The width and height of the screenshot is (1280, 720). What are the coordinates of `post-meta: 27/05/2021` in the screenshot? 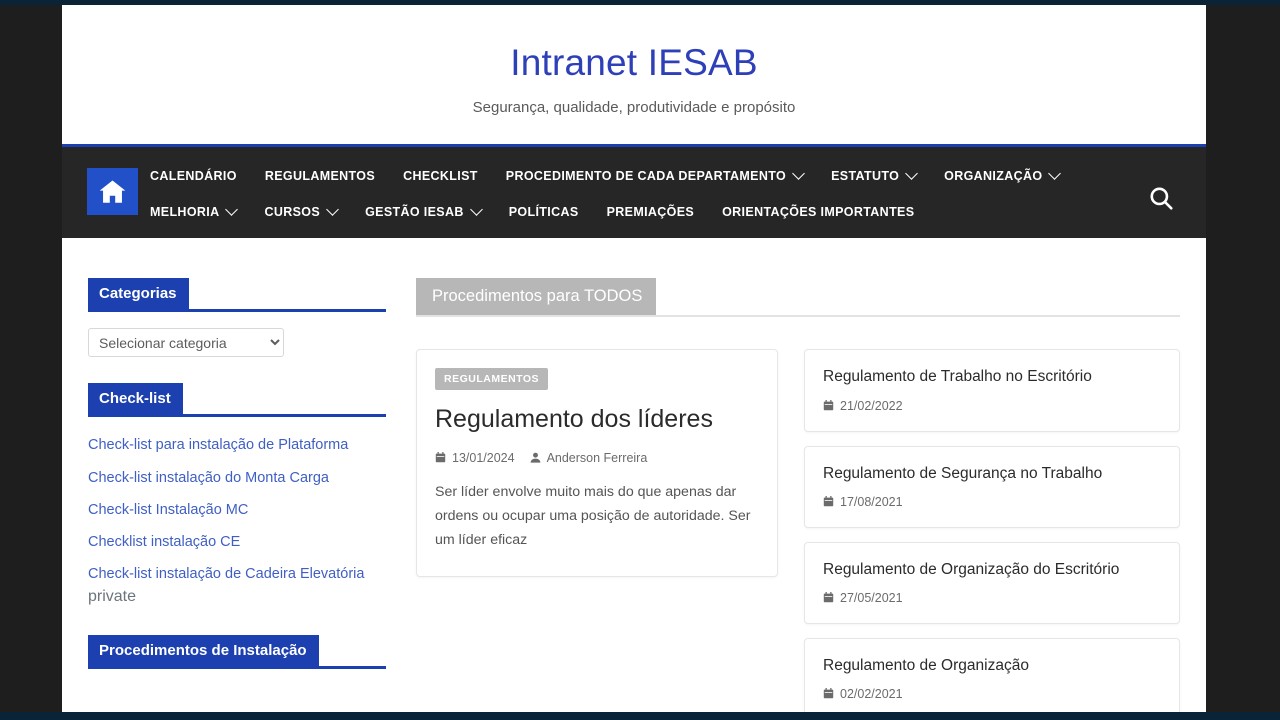 It's located at (992, 598).